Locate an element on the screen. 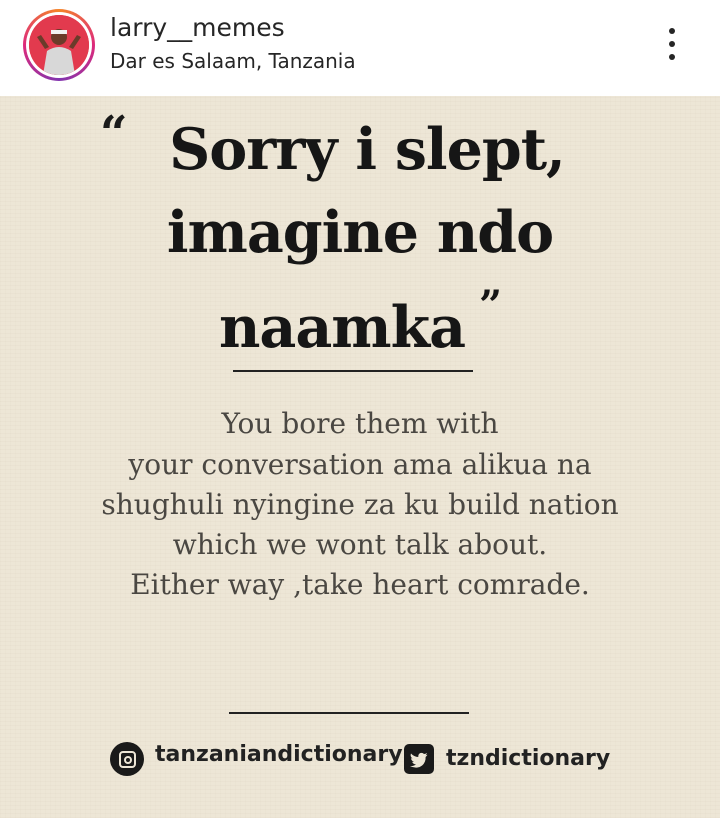 The image size is (720, 837). instagram-handle: tanzaniandictionary is located at coordinates (279, 754).